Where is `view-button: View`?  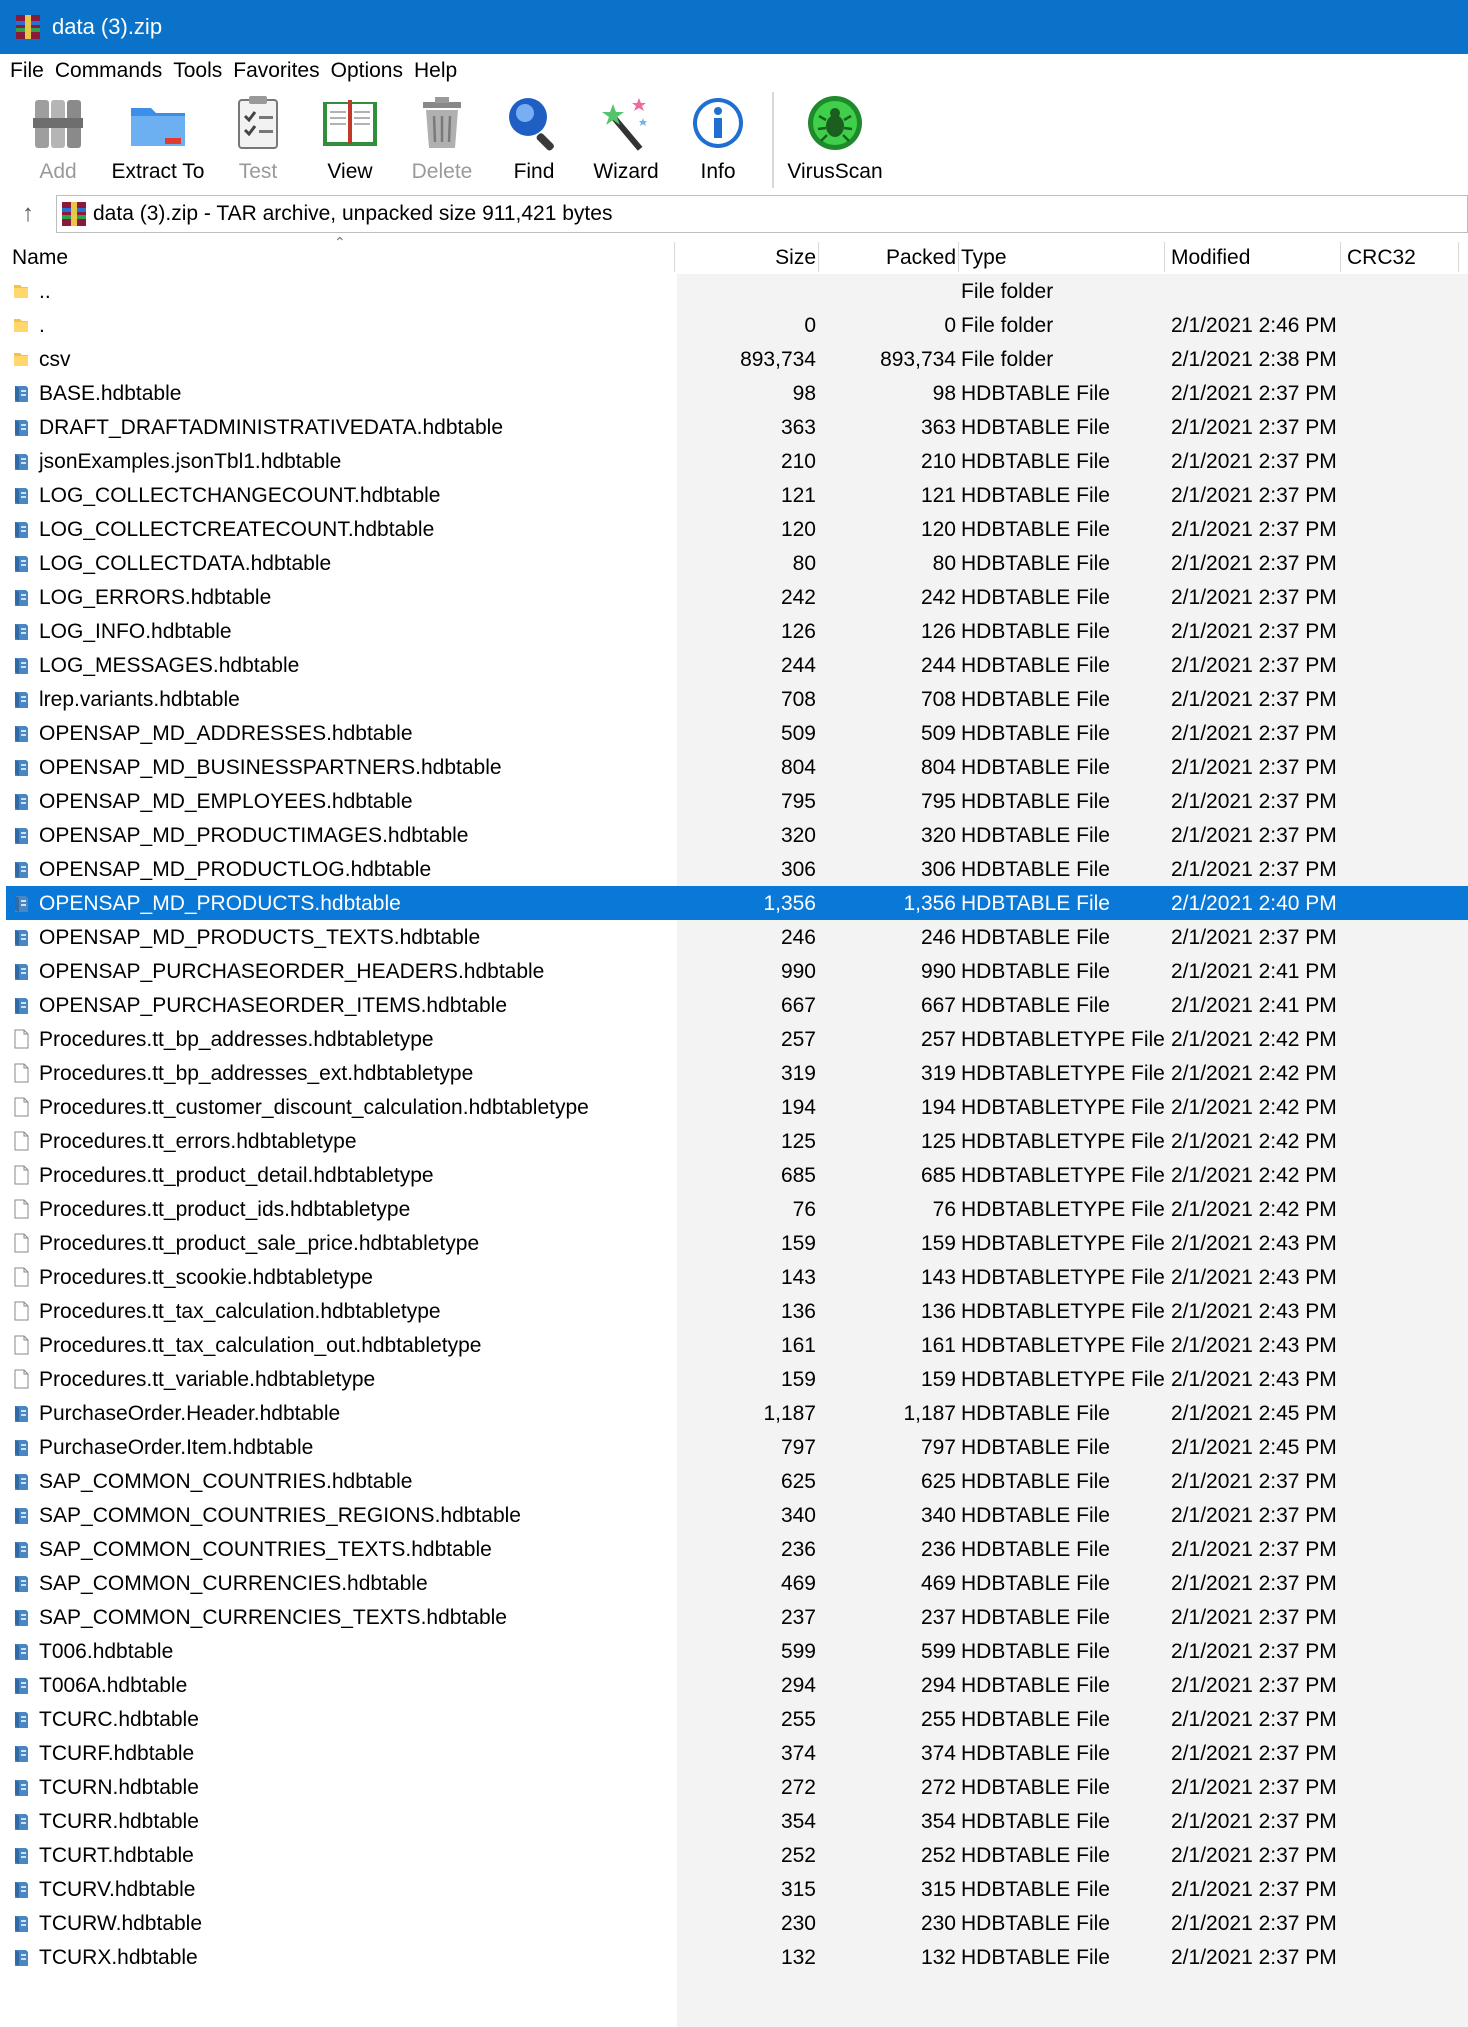 view-button: View is located at coordinates (350, 140).